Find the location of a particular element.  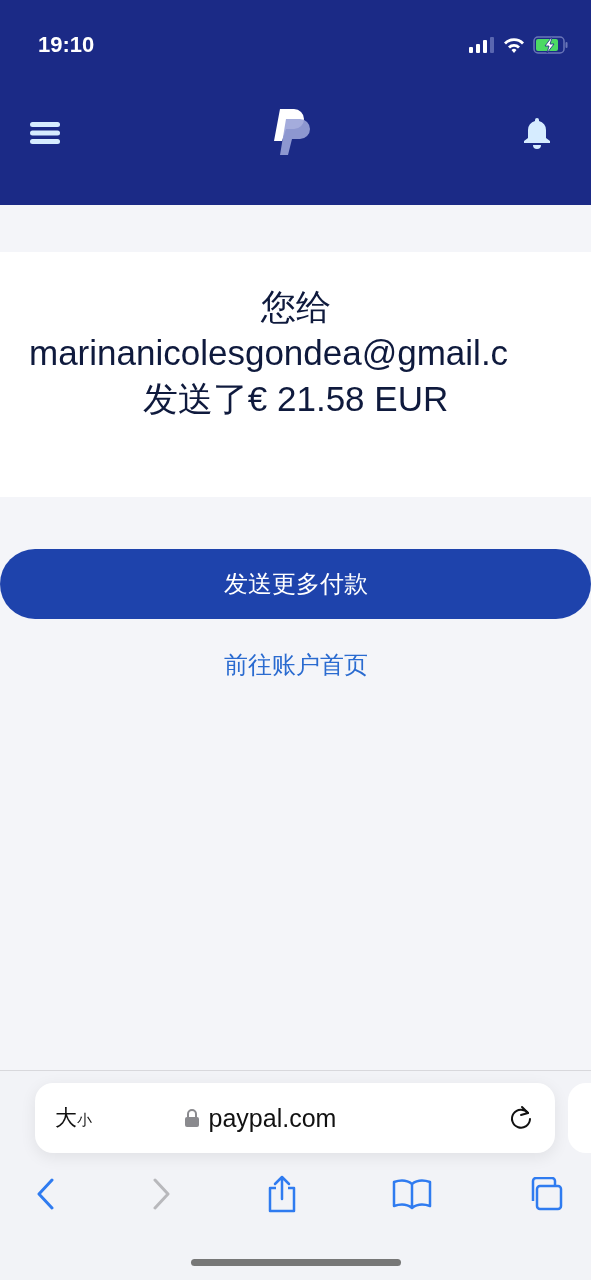

address-bar: 大小 paypal.com is located at coordinates (295, 1118).